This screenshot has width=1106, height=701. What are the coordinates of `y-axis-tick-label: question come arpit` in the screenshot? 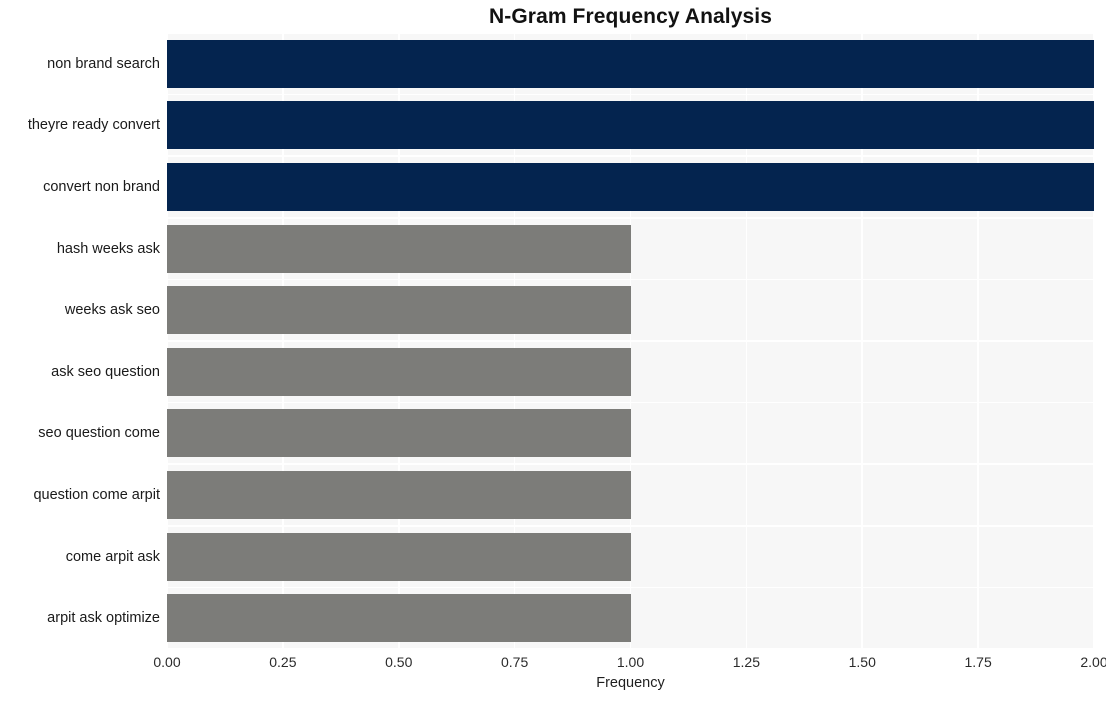 It's located at (96, 495).